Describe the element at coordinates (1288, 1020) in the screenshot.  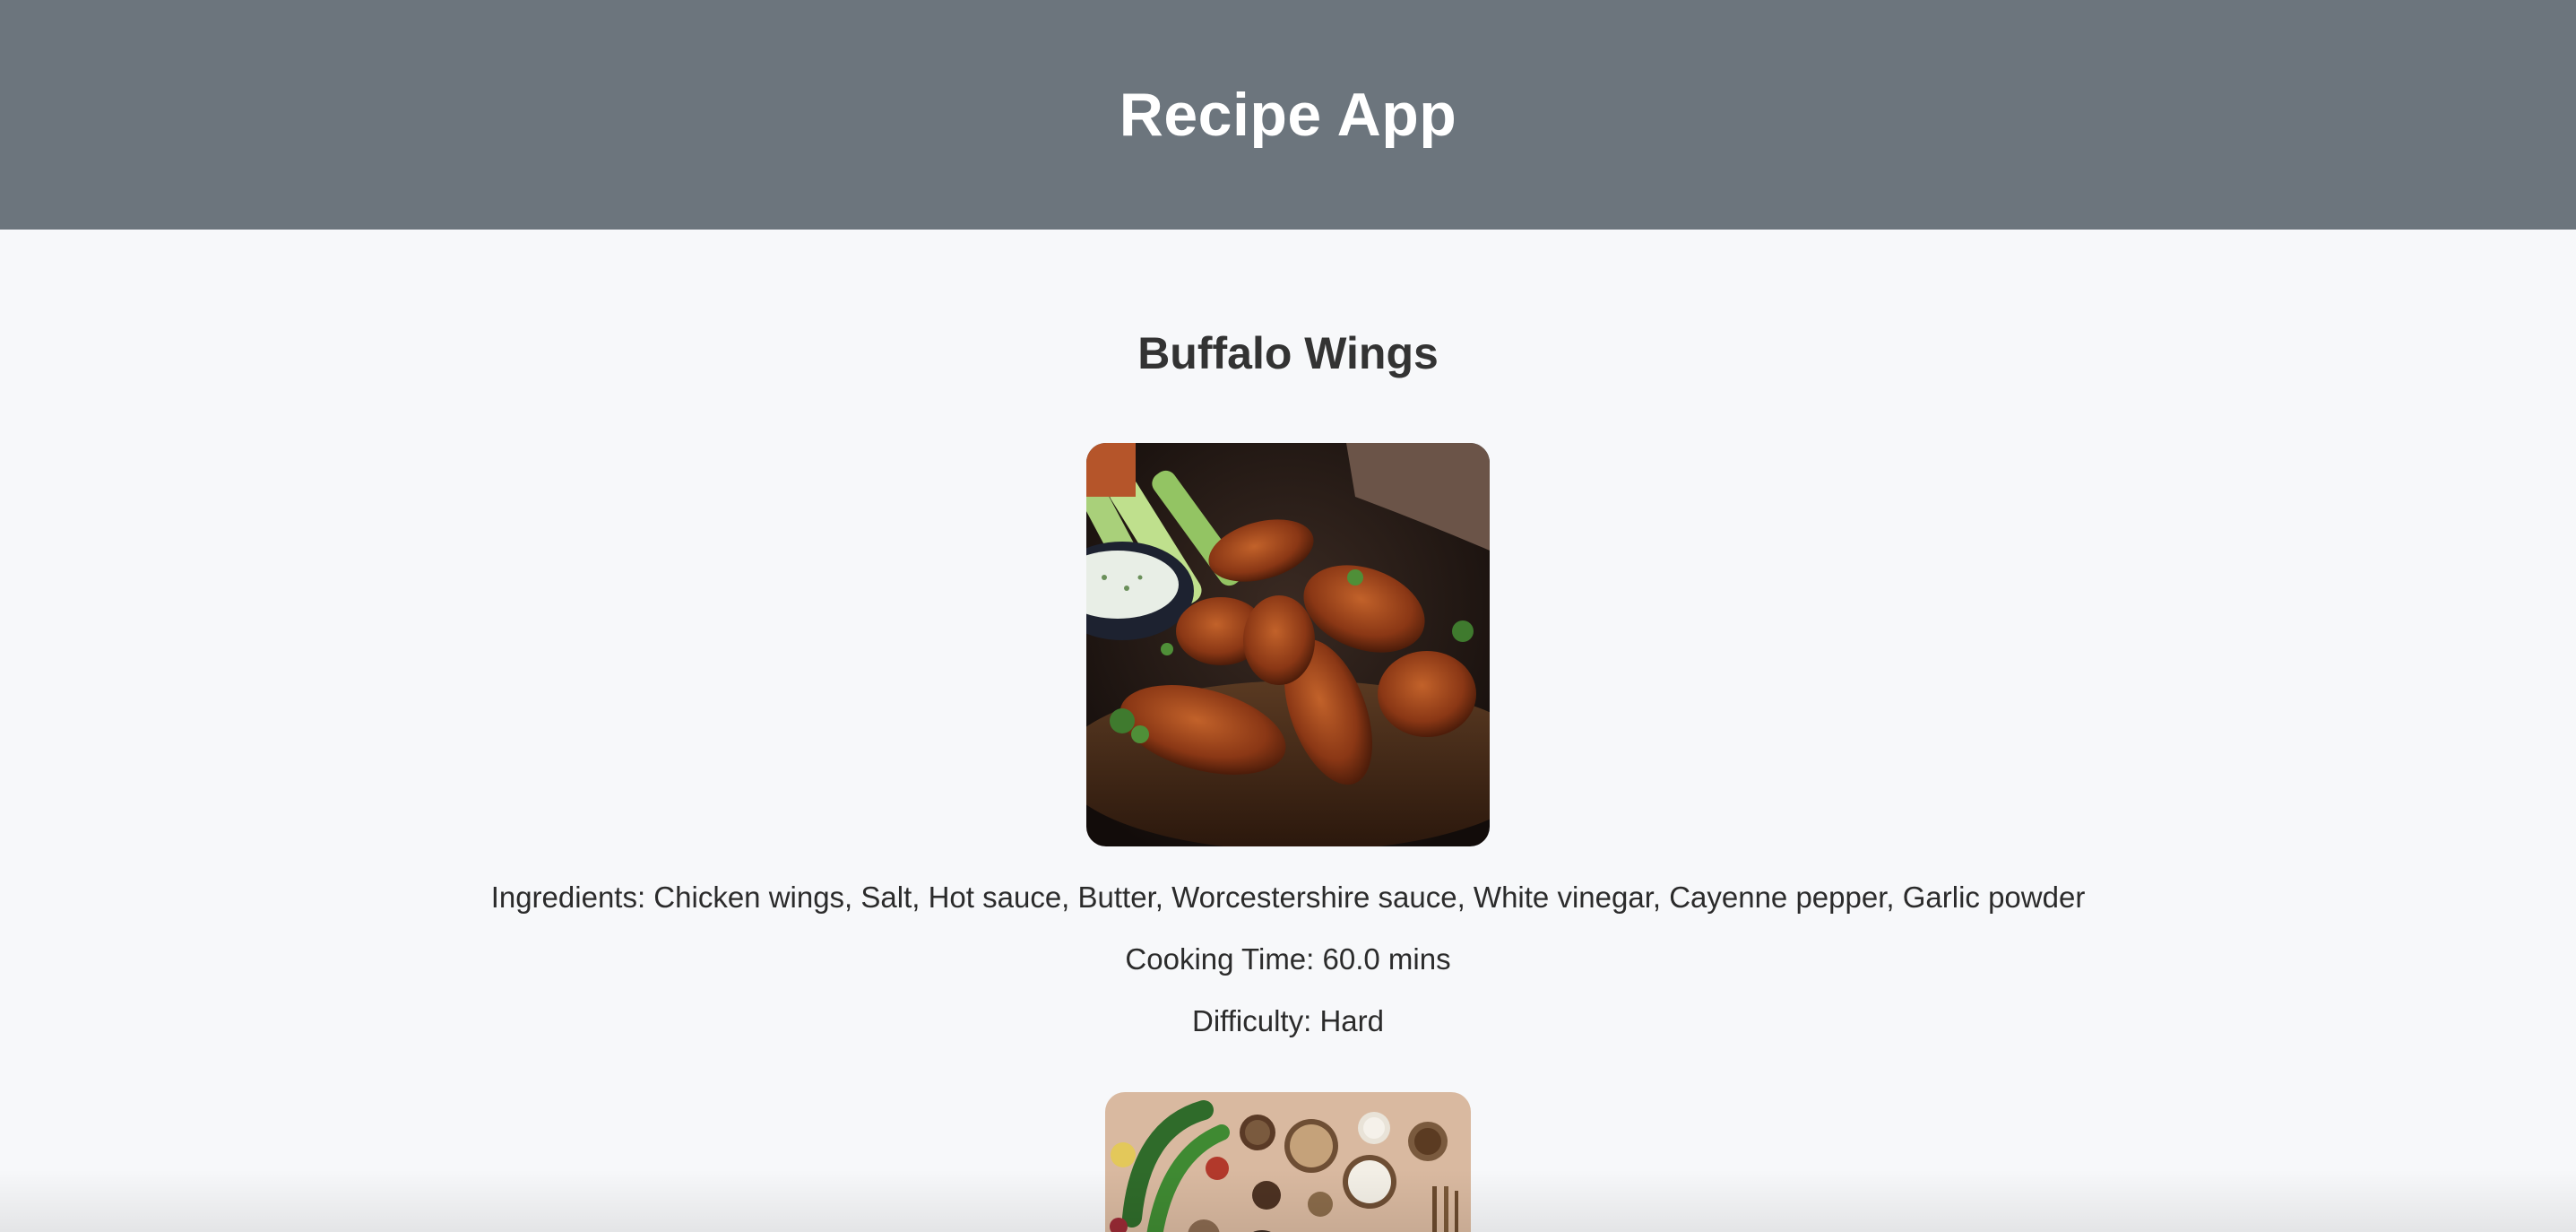
I see `recipe-difficulty: Difficulty: Hard` at that location.